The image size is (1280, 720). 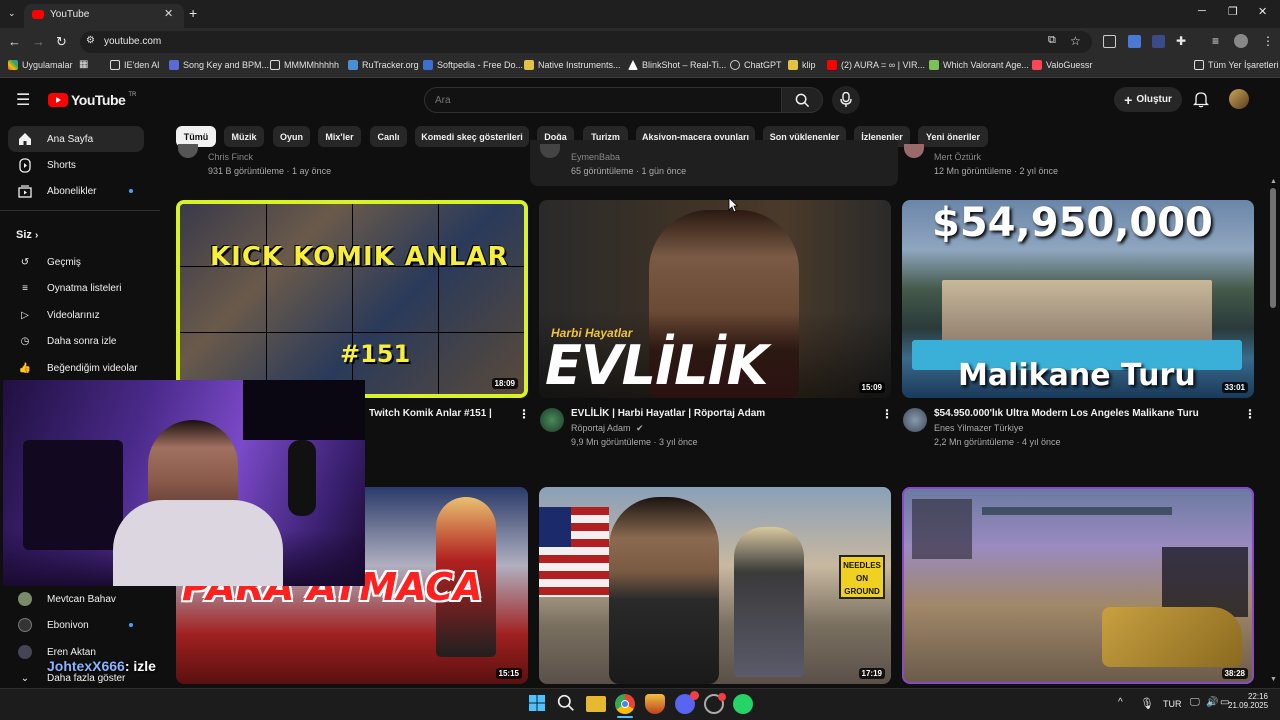 What do you see at coordinates (1154, 99) in the screenshot?
I see `create-label: Oluştur` at bounding box center [1154, 99].